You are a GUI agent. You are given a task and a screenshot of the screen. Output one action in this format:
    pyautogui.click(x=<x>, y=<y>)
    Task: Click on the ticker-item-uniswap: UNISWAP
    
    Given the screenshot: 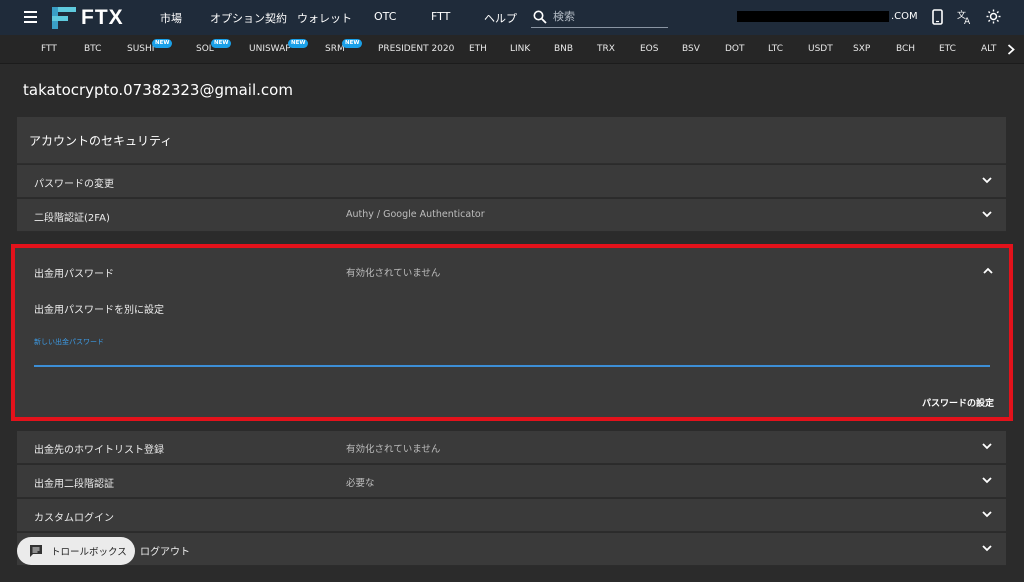 What is the action you would take?
    pyautogui.click(x=270, y=49)
    